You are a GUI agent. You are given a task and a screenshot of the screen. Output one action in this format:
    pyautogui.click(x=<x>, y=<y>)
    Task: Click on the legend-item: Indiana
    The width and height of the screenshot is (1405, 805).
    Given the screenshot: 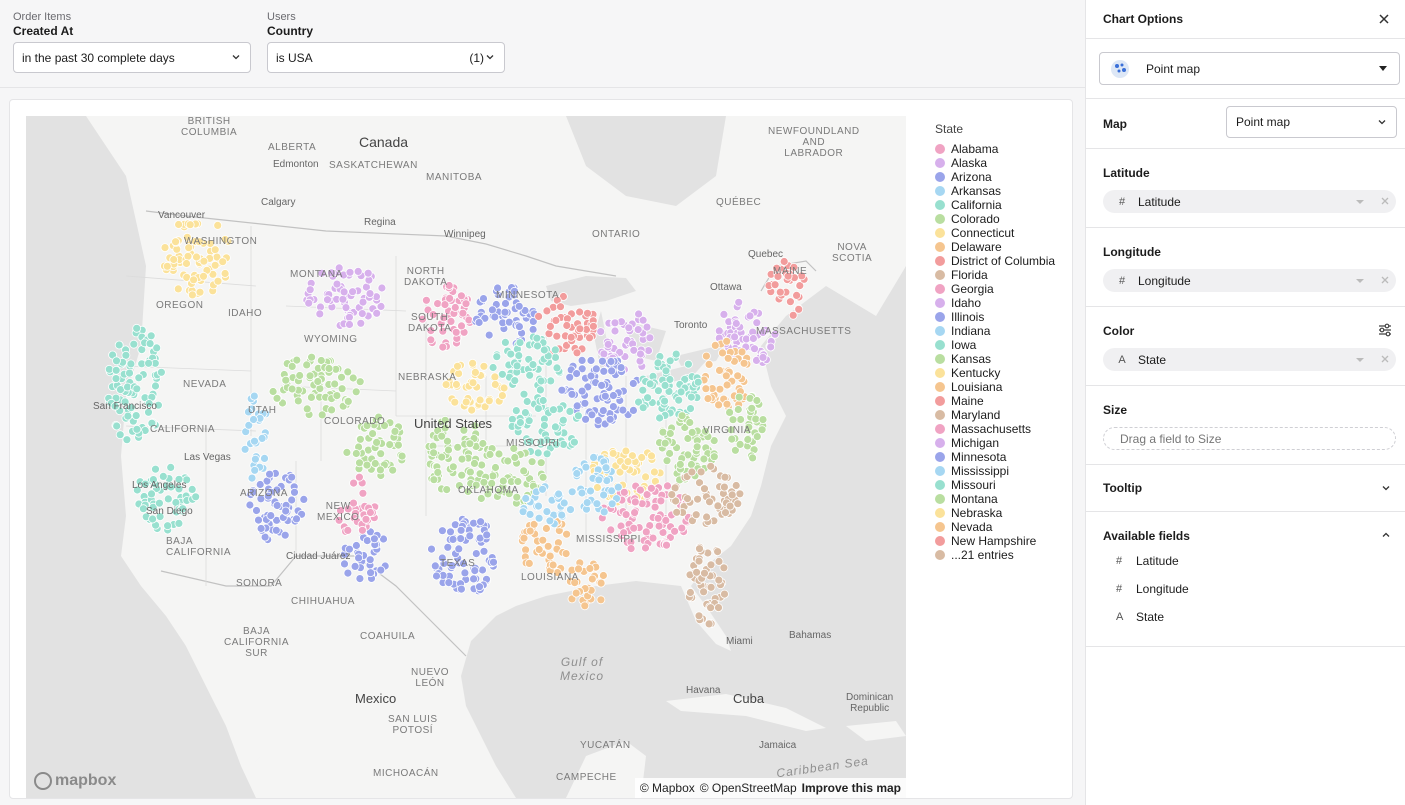 What is the action you would take?
    pyautogui.click(x=1000, y=331)
    